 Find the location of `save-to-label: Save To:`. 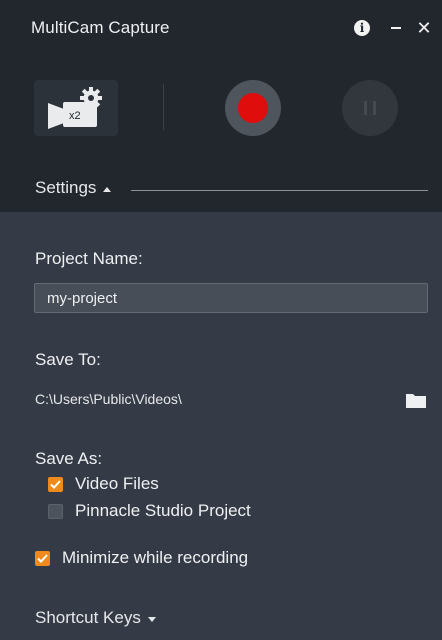

save-to-label: Save To: is located at coordinates (68, 359).